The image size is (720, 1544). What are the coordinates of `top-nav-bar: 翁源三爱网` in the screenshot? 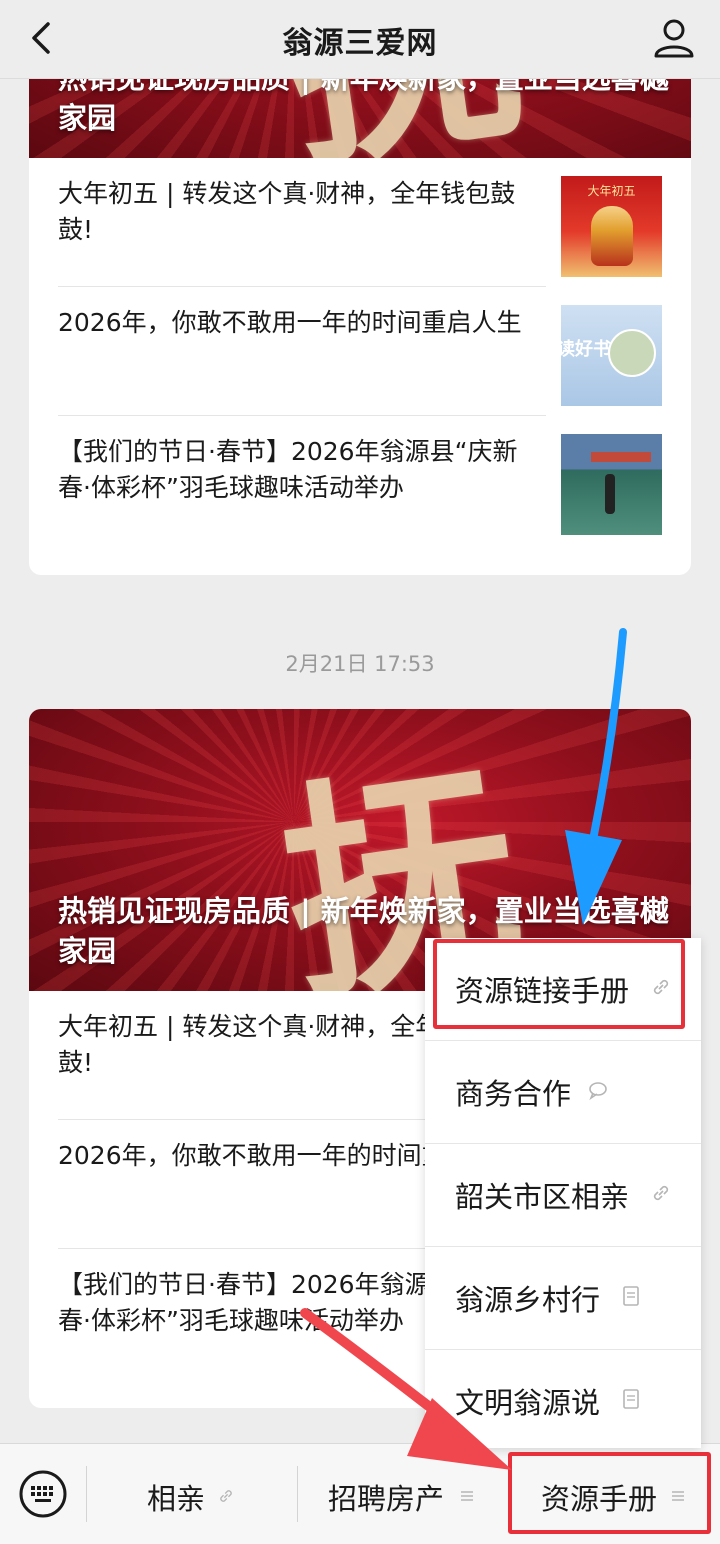 It's located at (360, 39).